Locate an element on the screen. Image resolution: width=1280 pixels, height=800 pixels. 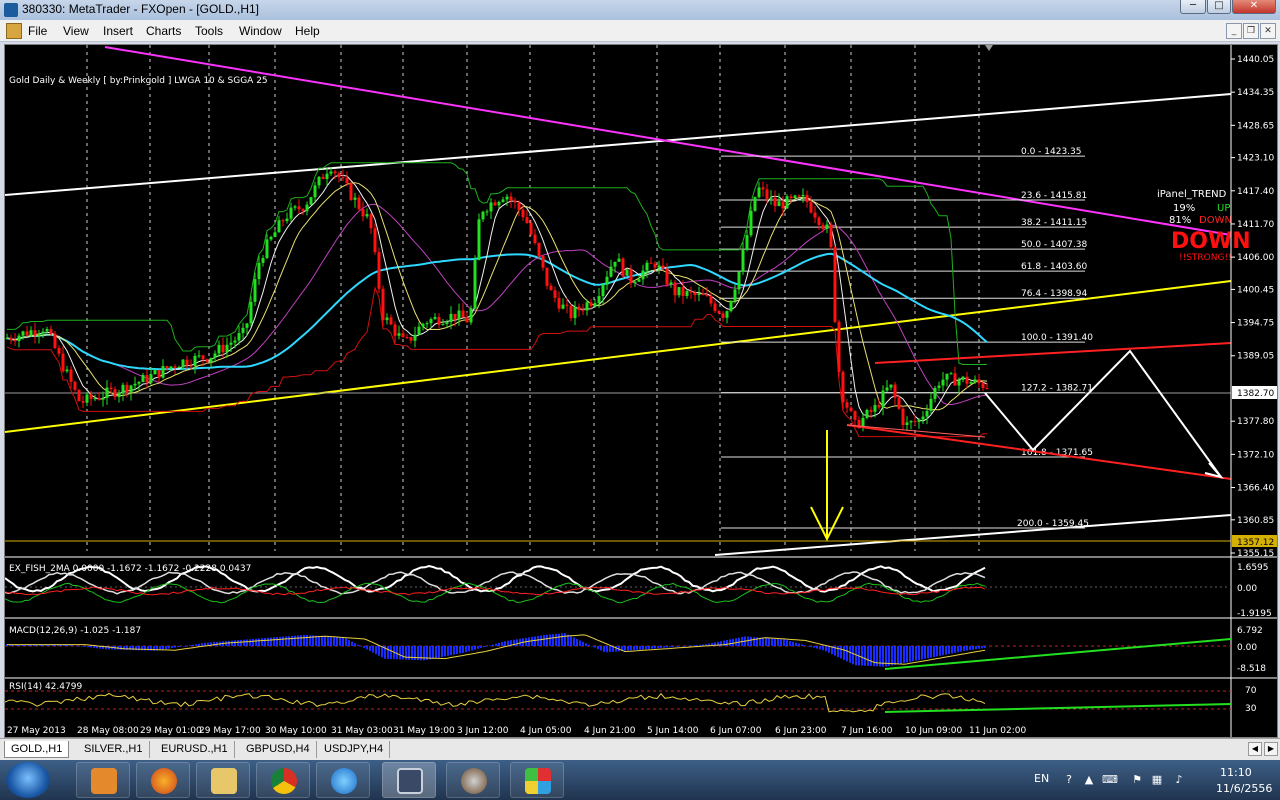
keyboard-icon: ⌨ is located at coordinates (1110, 780).